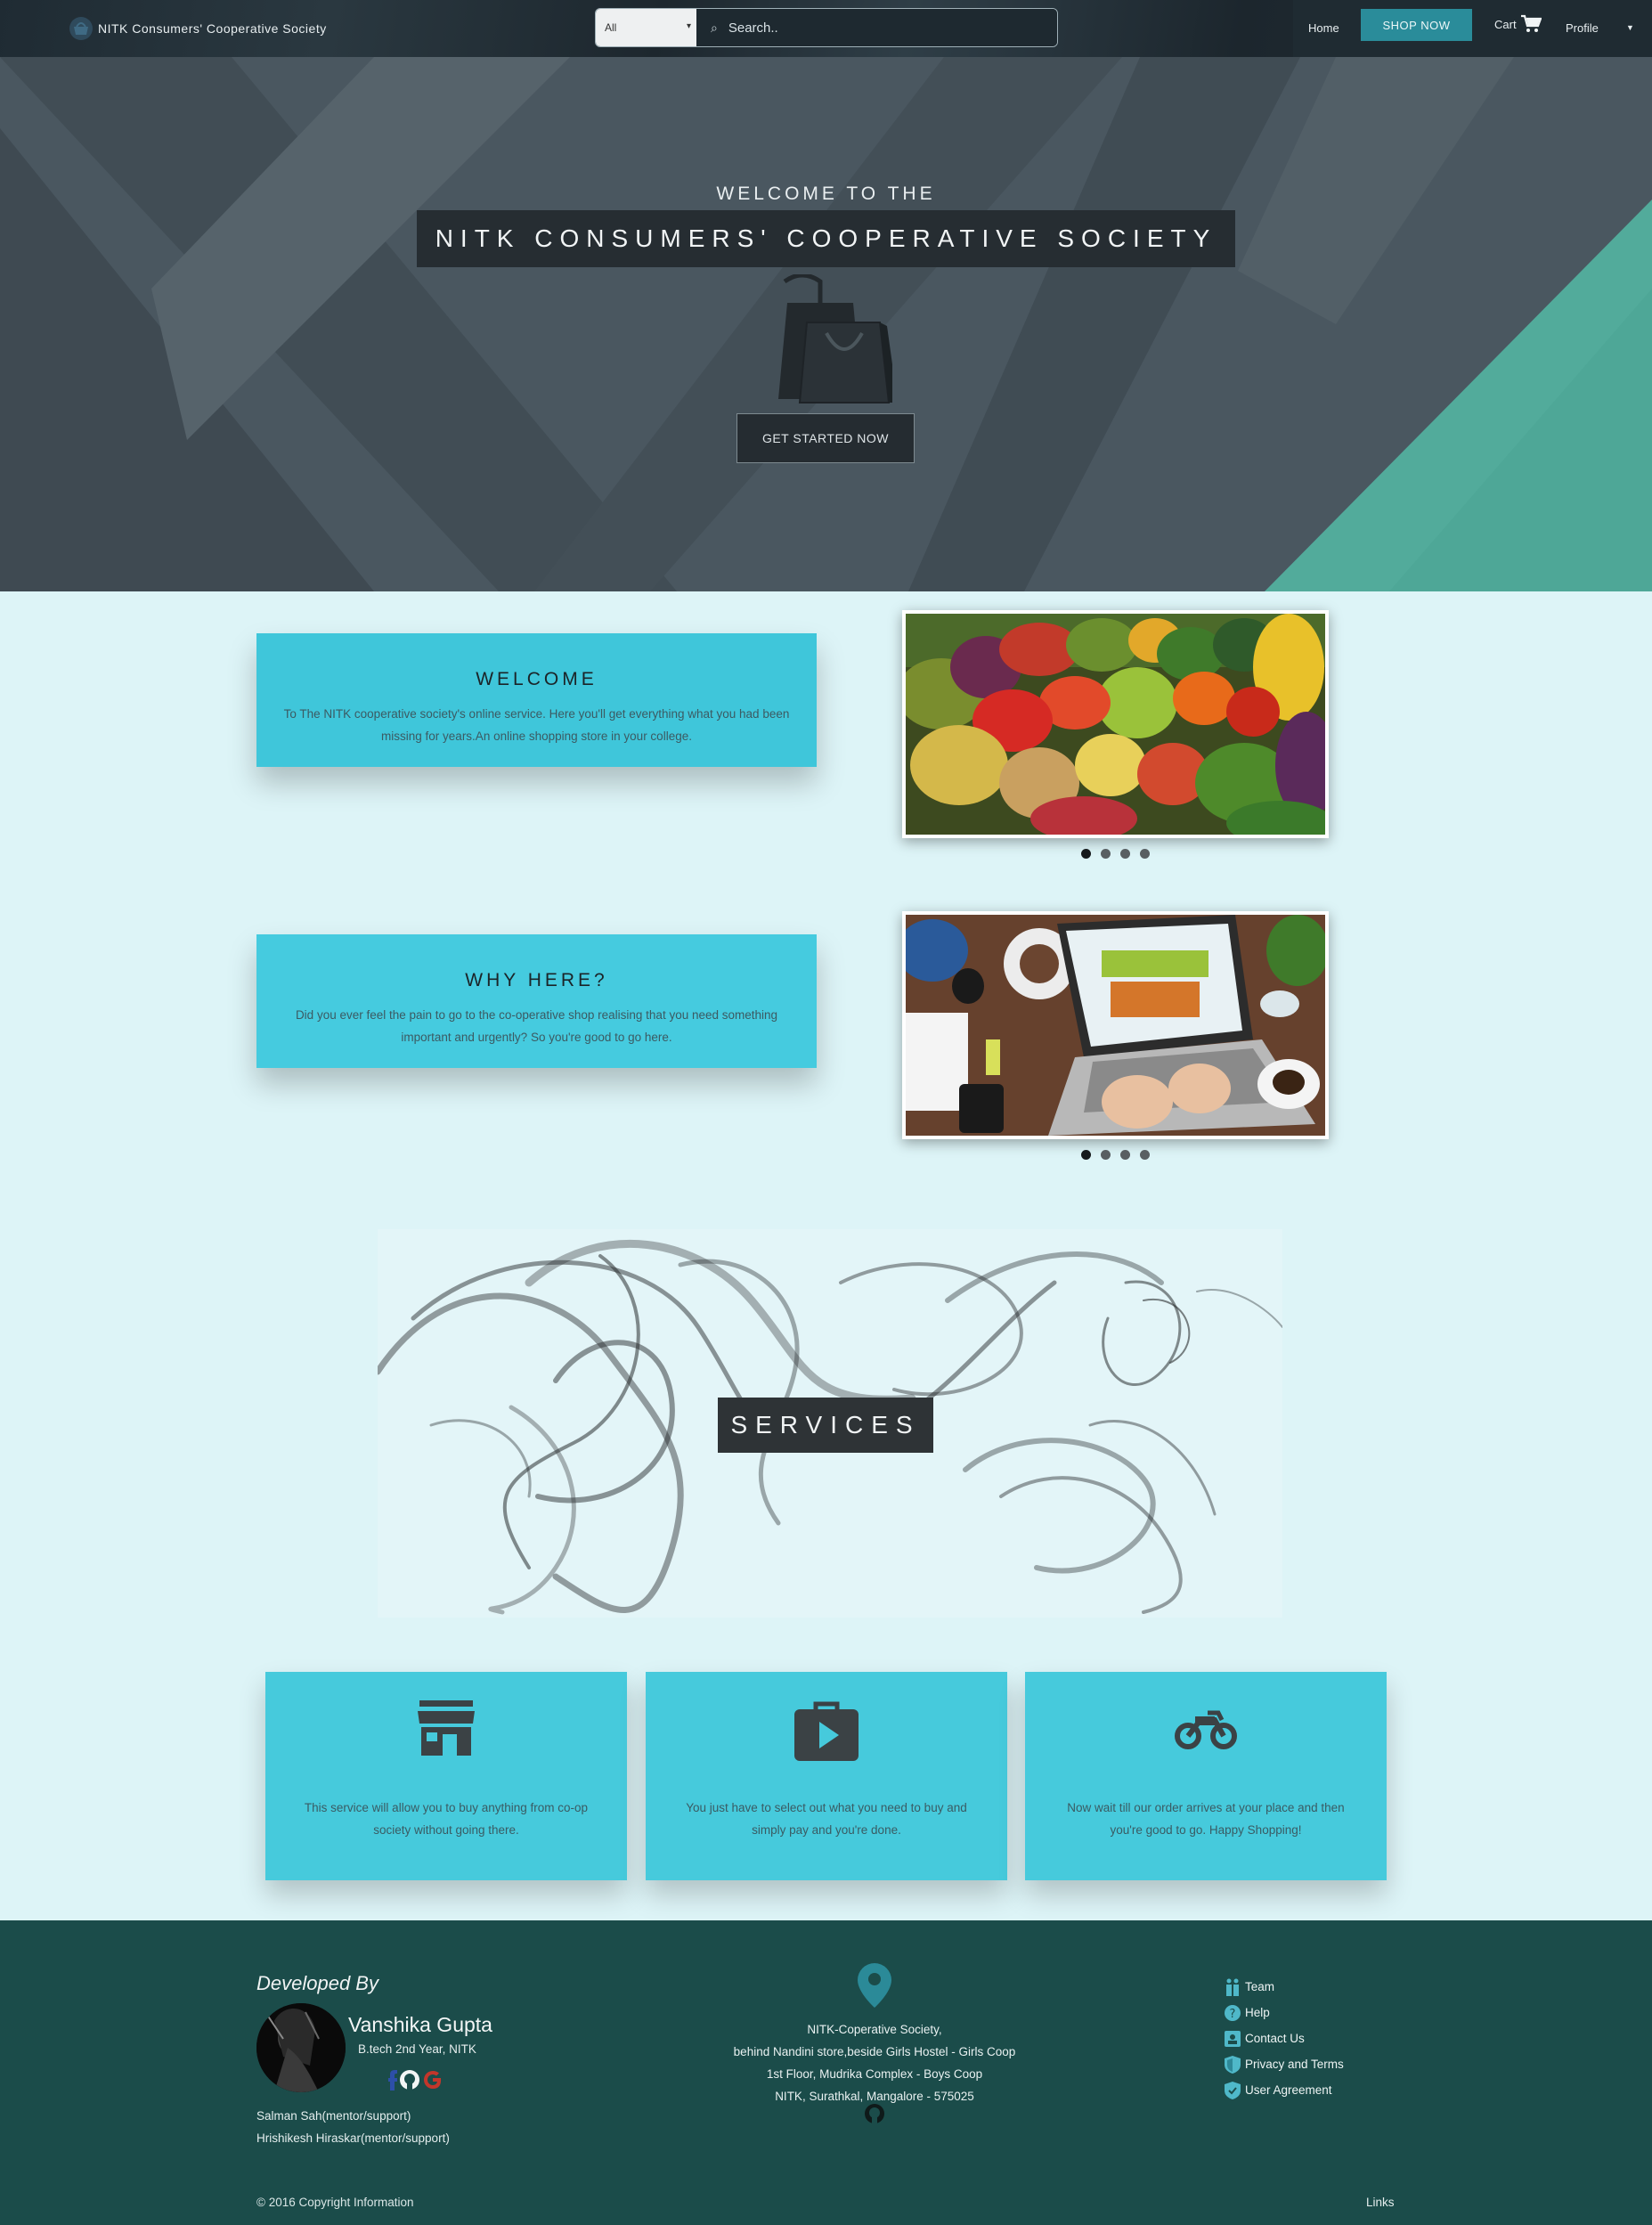 This screenshot has height=2225, width=1652. Describe the element at coordinates (646, 28) in the screenshot. I see `search-category-select: All ▾` at that location.